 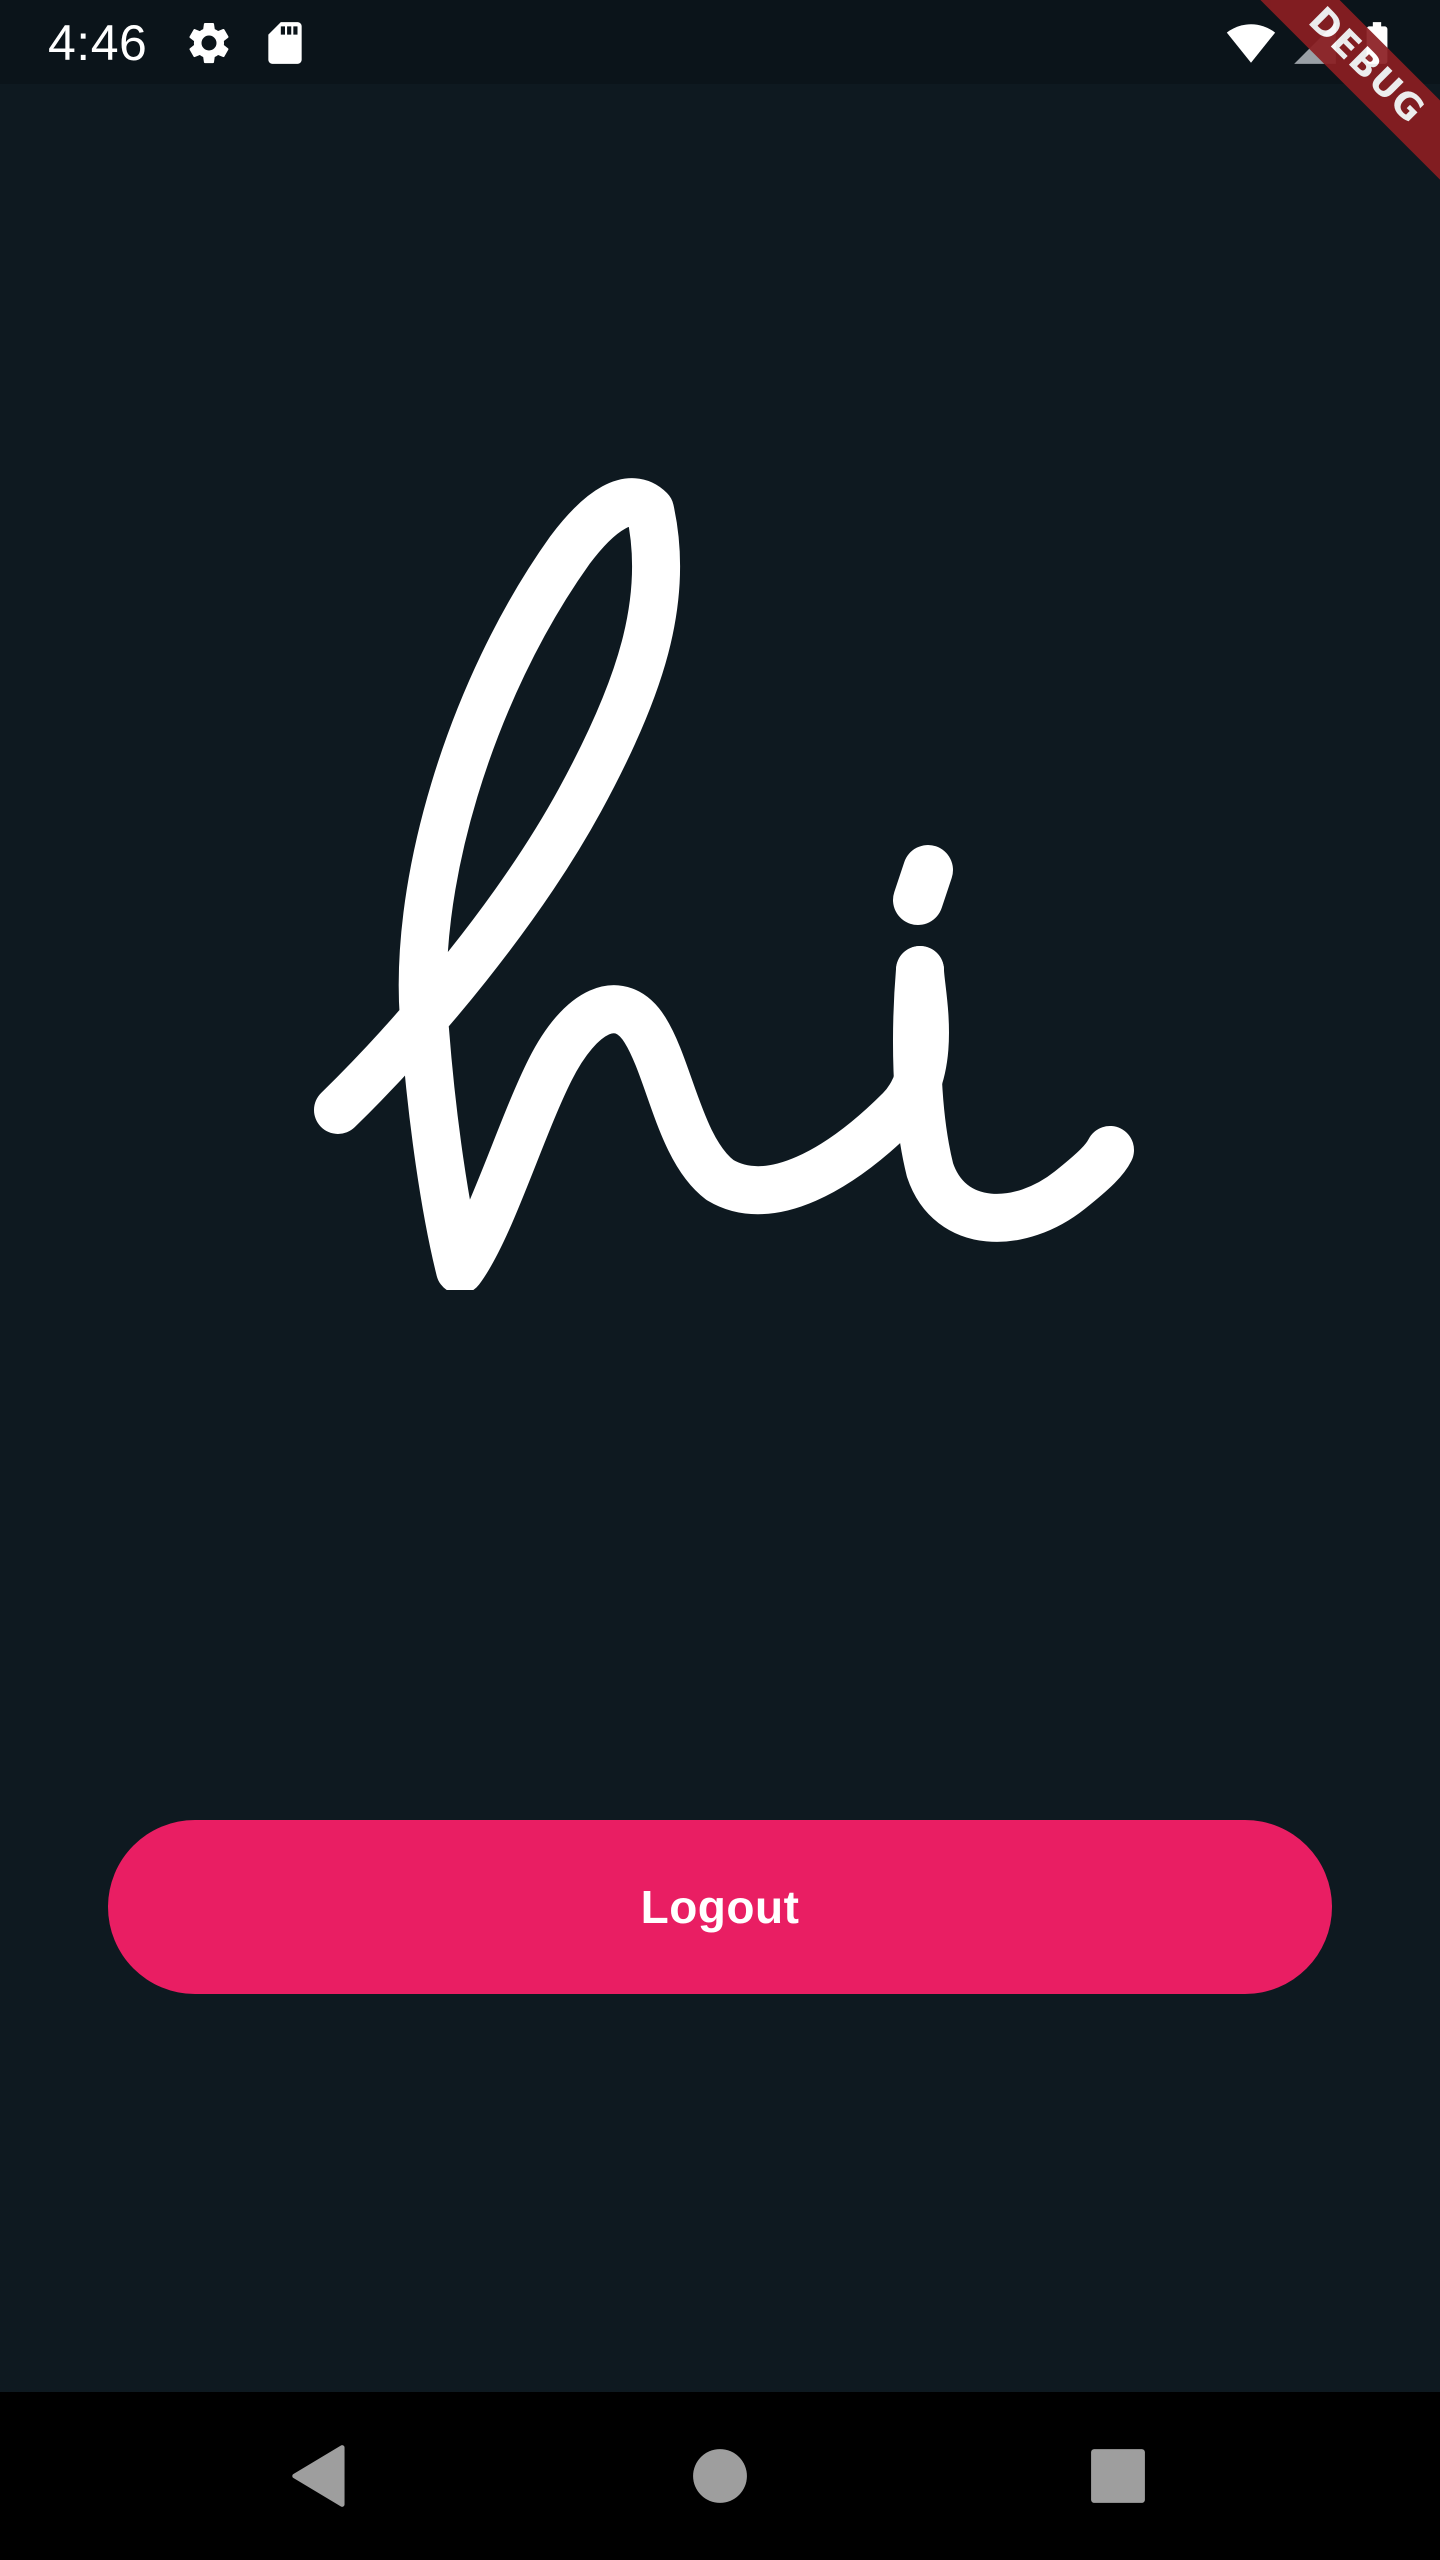 I want to click on recents-icon, so click(x=1118, y=2476).